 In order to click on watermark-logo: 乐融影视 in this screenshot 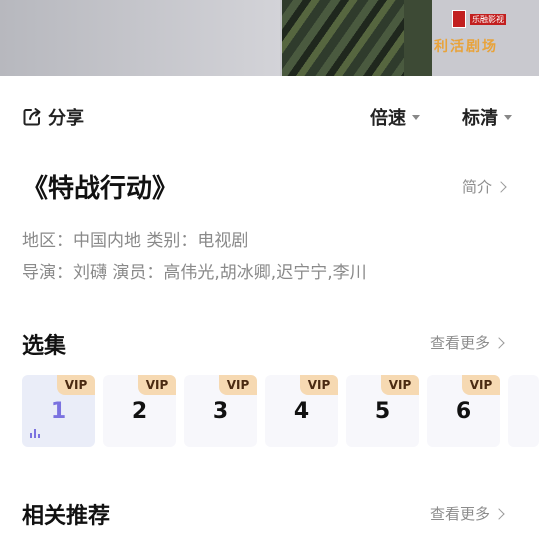, I will do `click(480, 22)`.